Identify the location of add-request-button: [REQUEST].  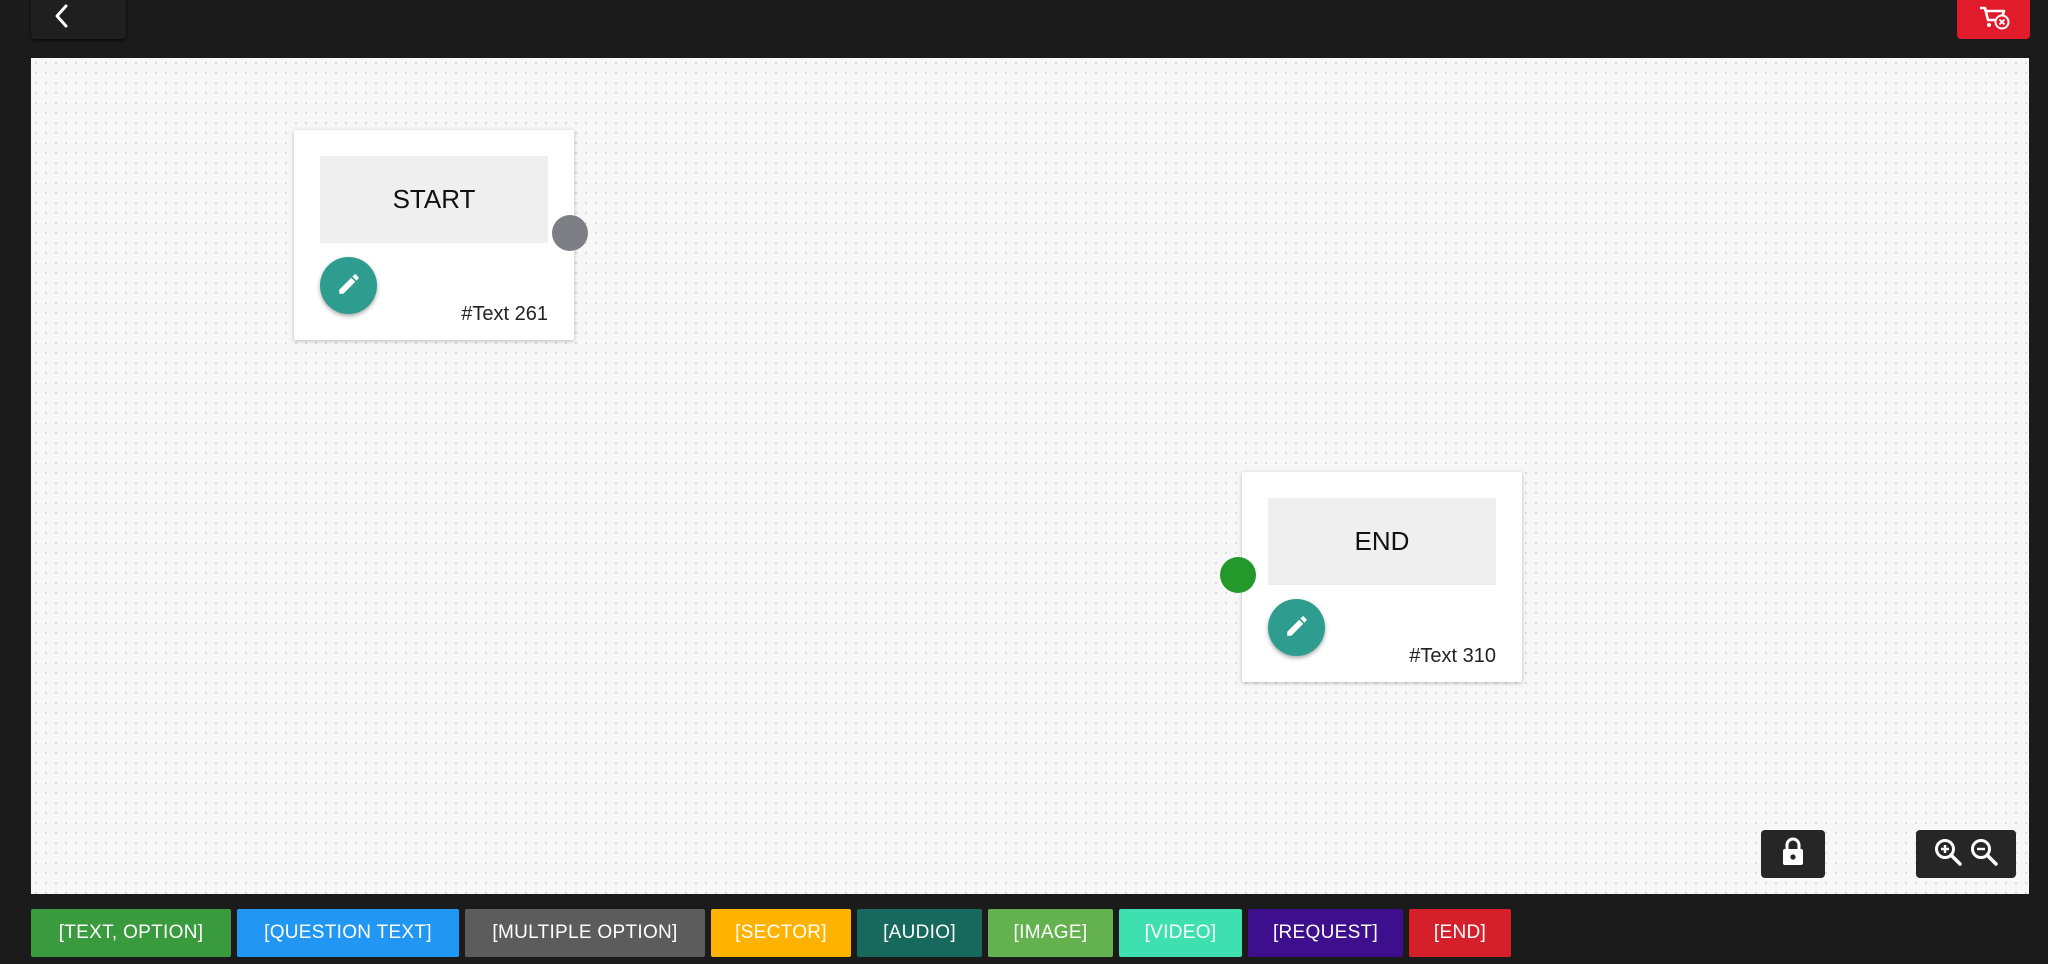
(1325, 933).